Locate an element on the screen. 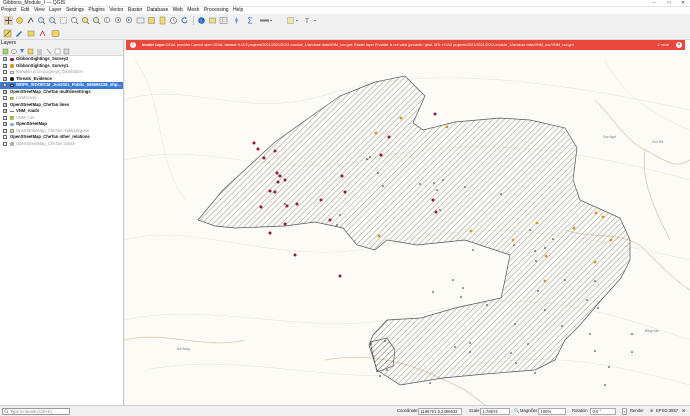 The height and width of the screenshot is (416, 690). statistical-summary-icon: Σ is located at coordinates (250, 20).